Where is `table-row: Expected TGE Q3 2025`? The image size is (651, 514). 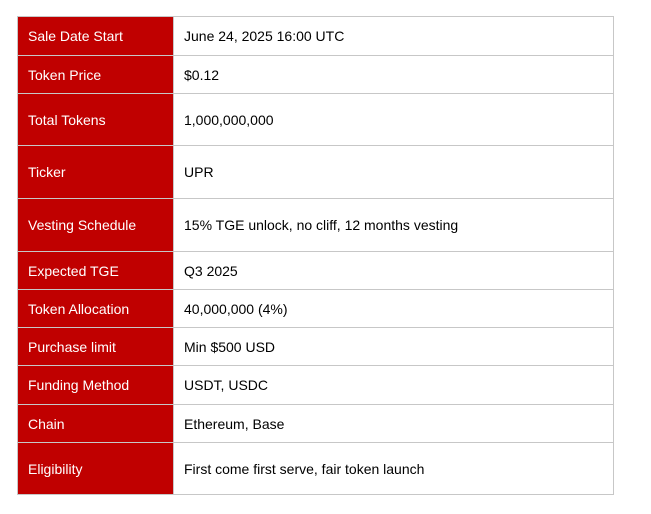
table-row: Expected TGE Q3 2025 is located at coordinates (315, 270).